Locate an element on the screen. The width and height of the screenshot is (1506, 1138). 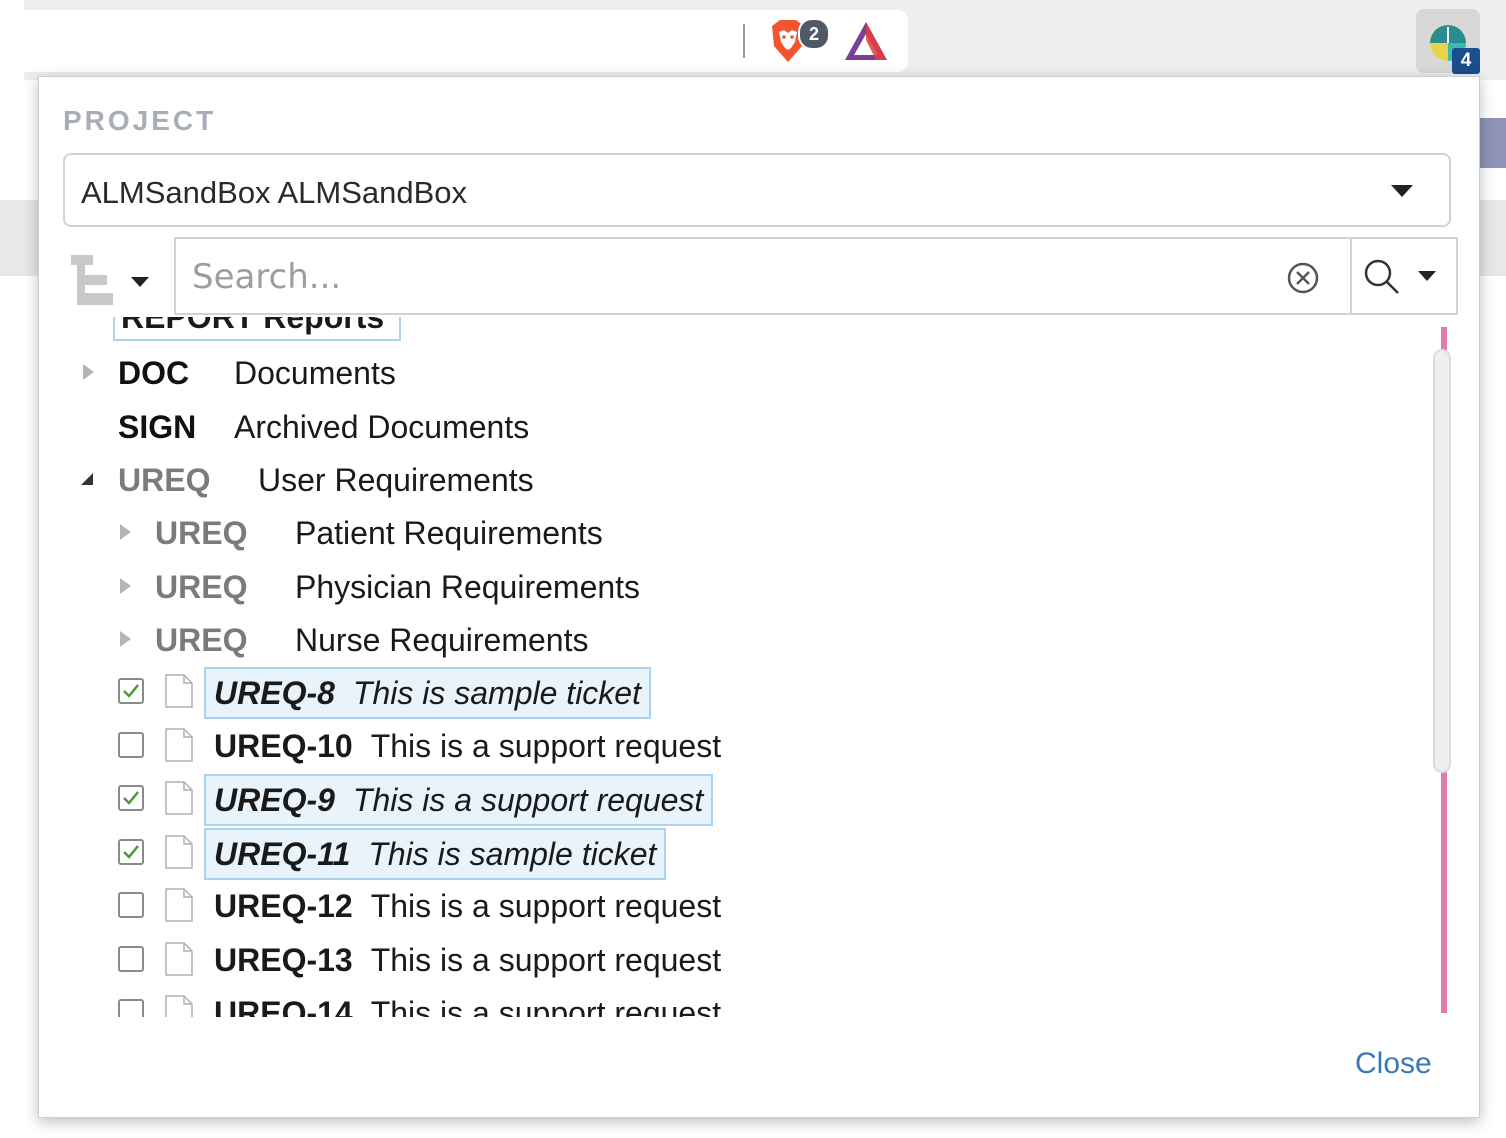
tree-node-nurse-requirements: UREQ Nurse Requirements is located at coordinates (389, 639).